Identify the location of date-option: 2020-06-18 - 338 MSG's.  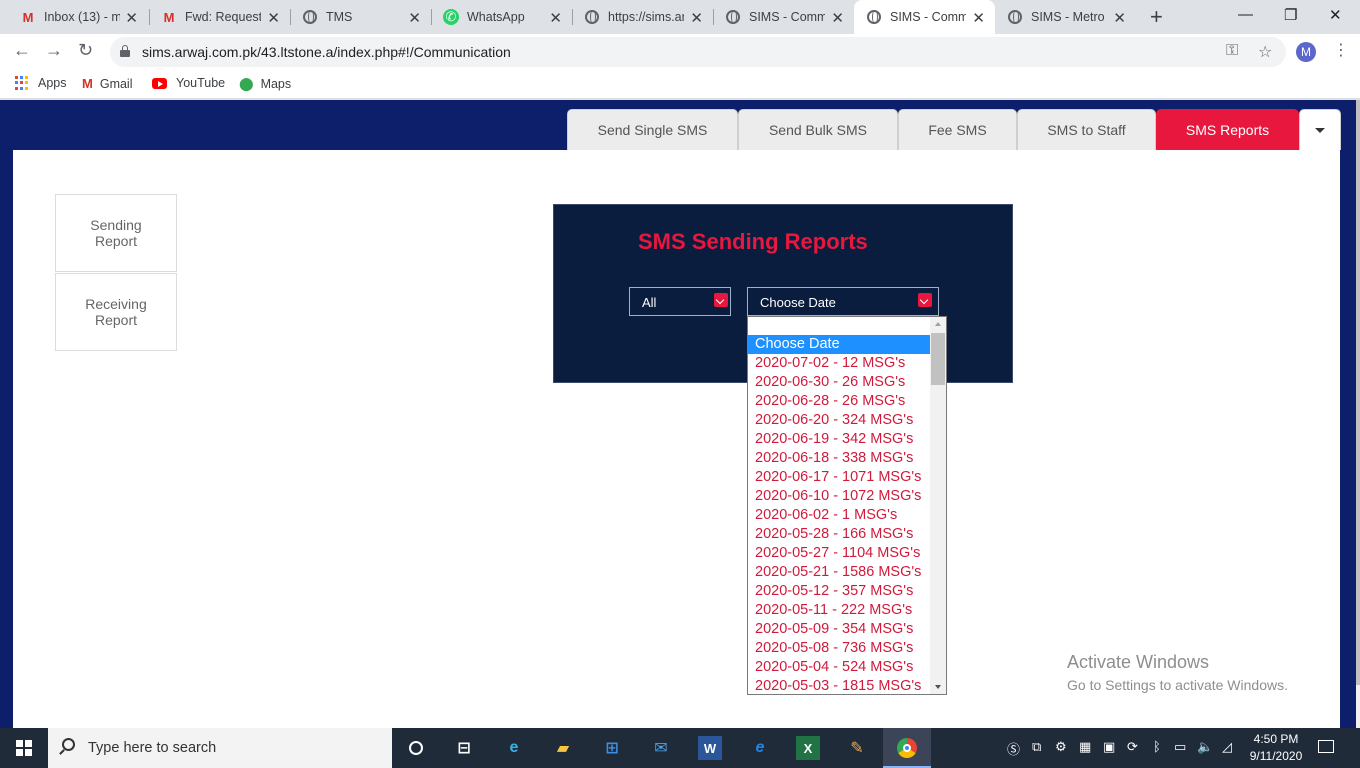
(839, 458).